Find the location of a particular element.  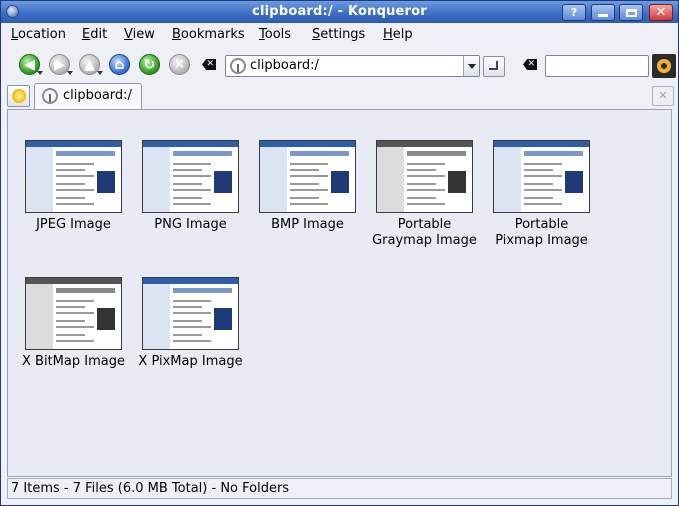

file-label: X BitMap Image is located at coordinates (73, 362).